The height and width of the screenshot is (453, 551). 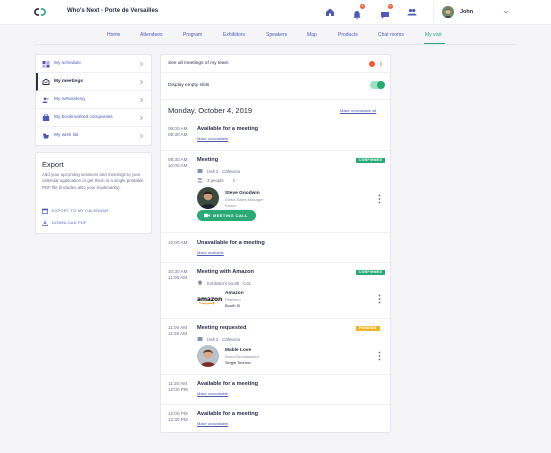 I want to click on date-heading: Monday, October 4, 2019, so click(x=210, y=110).